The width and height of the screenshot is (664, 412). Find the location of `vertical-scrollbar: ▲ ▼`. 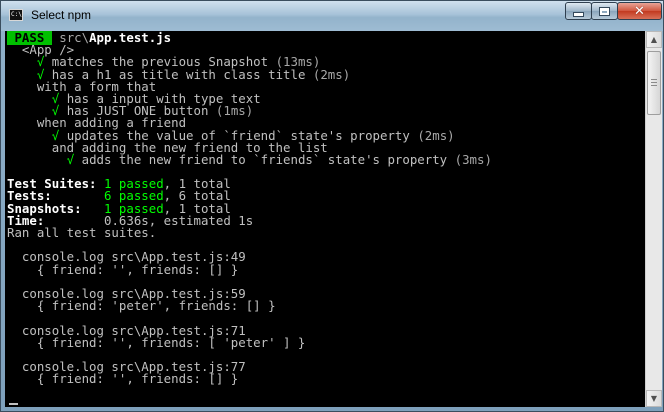

vertical-scrollbar: ▲ ▼ is located at coordinates (653, 219).